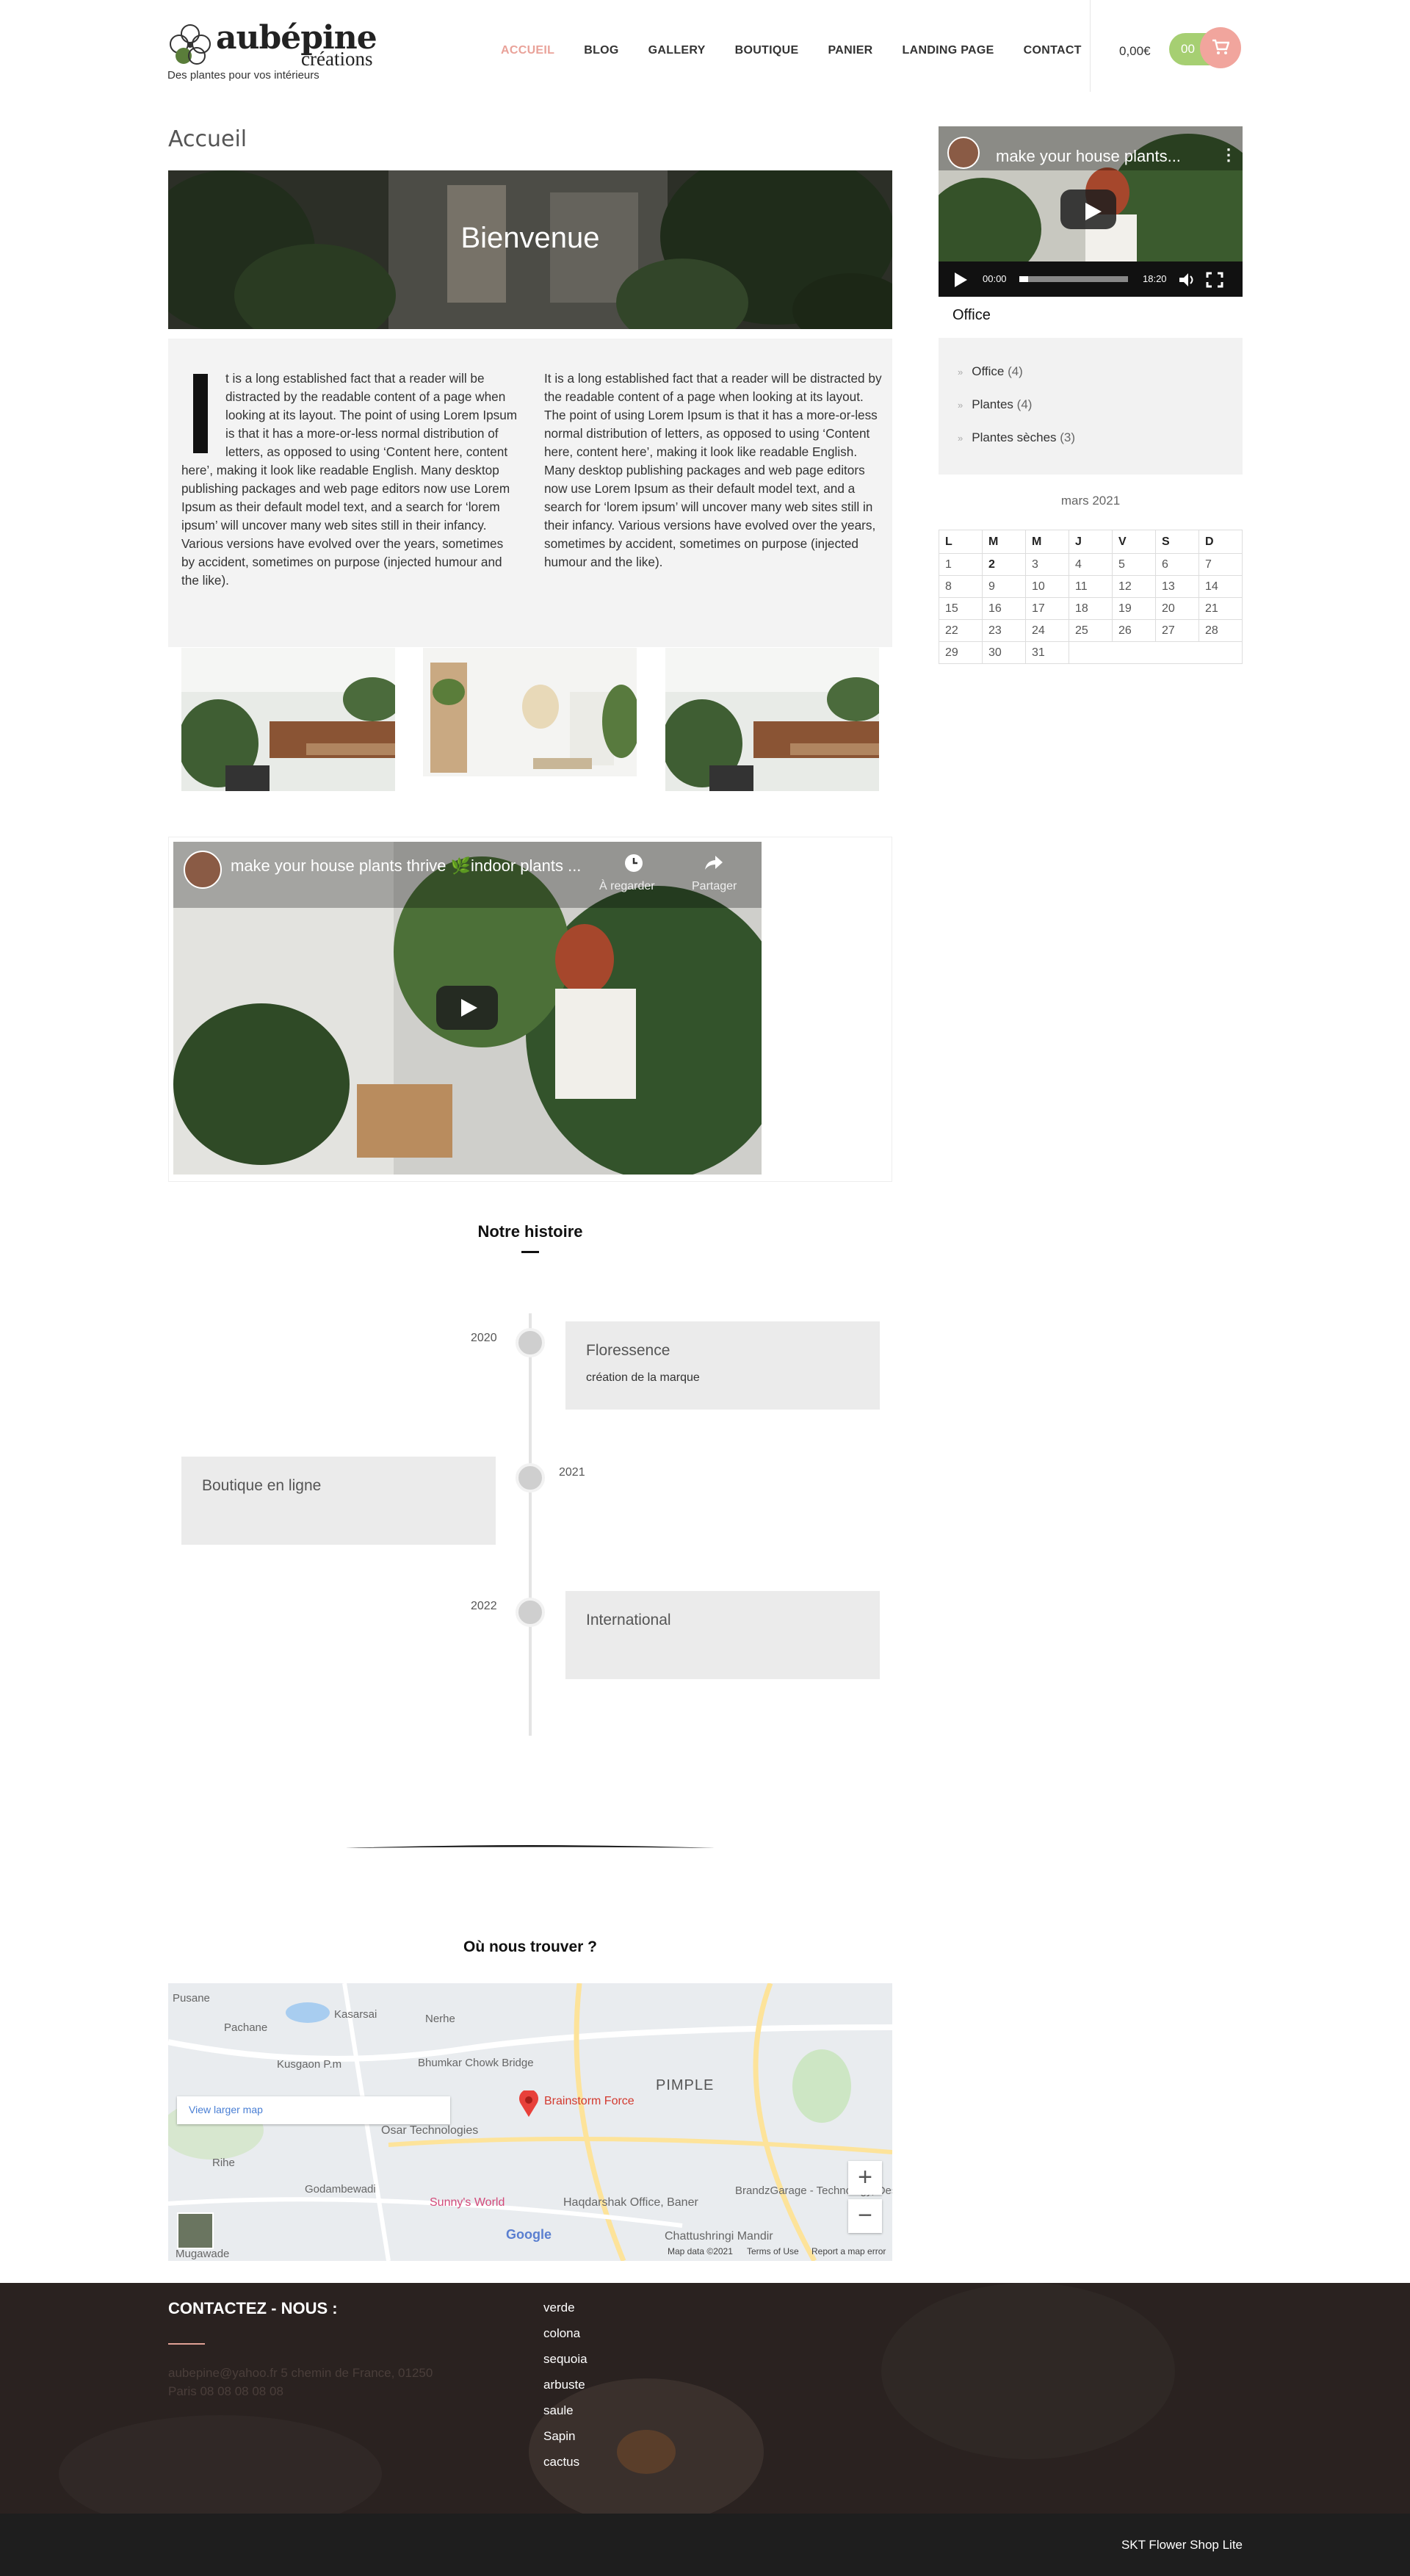  Describe the element at coordinates (1088, 210) in the screenshot. I see `sidebar-play-button` at that location.